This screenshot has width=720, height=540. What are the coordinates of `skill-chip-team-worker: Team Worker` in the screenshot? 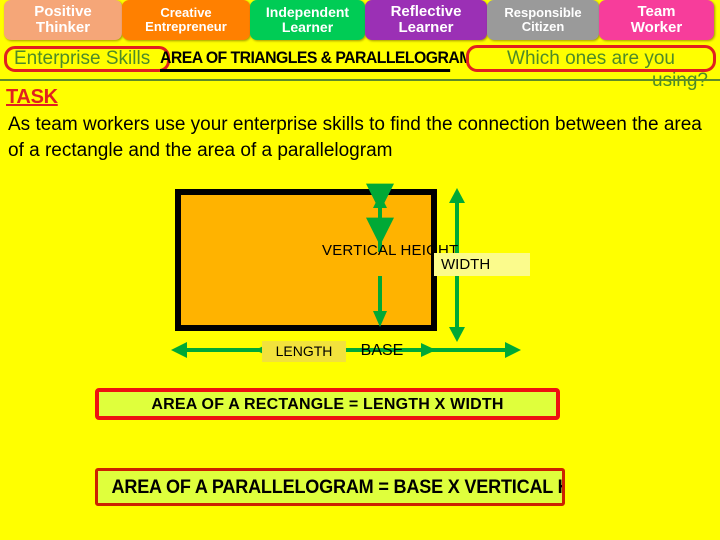 It's located at (656, 20).